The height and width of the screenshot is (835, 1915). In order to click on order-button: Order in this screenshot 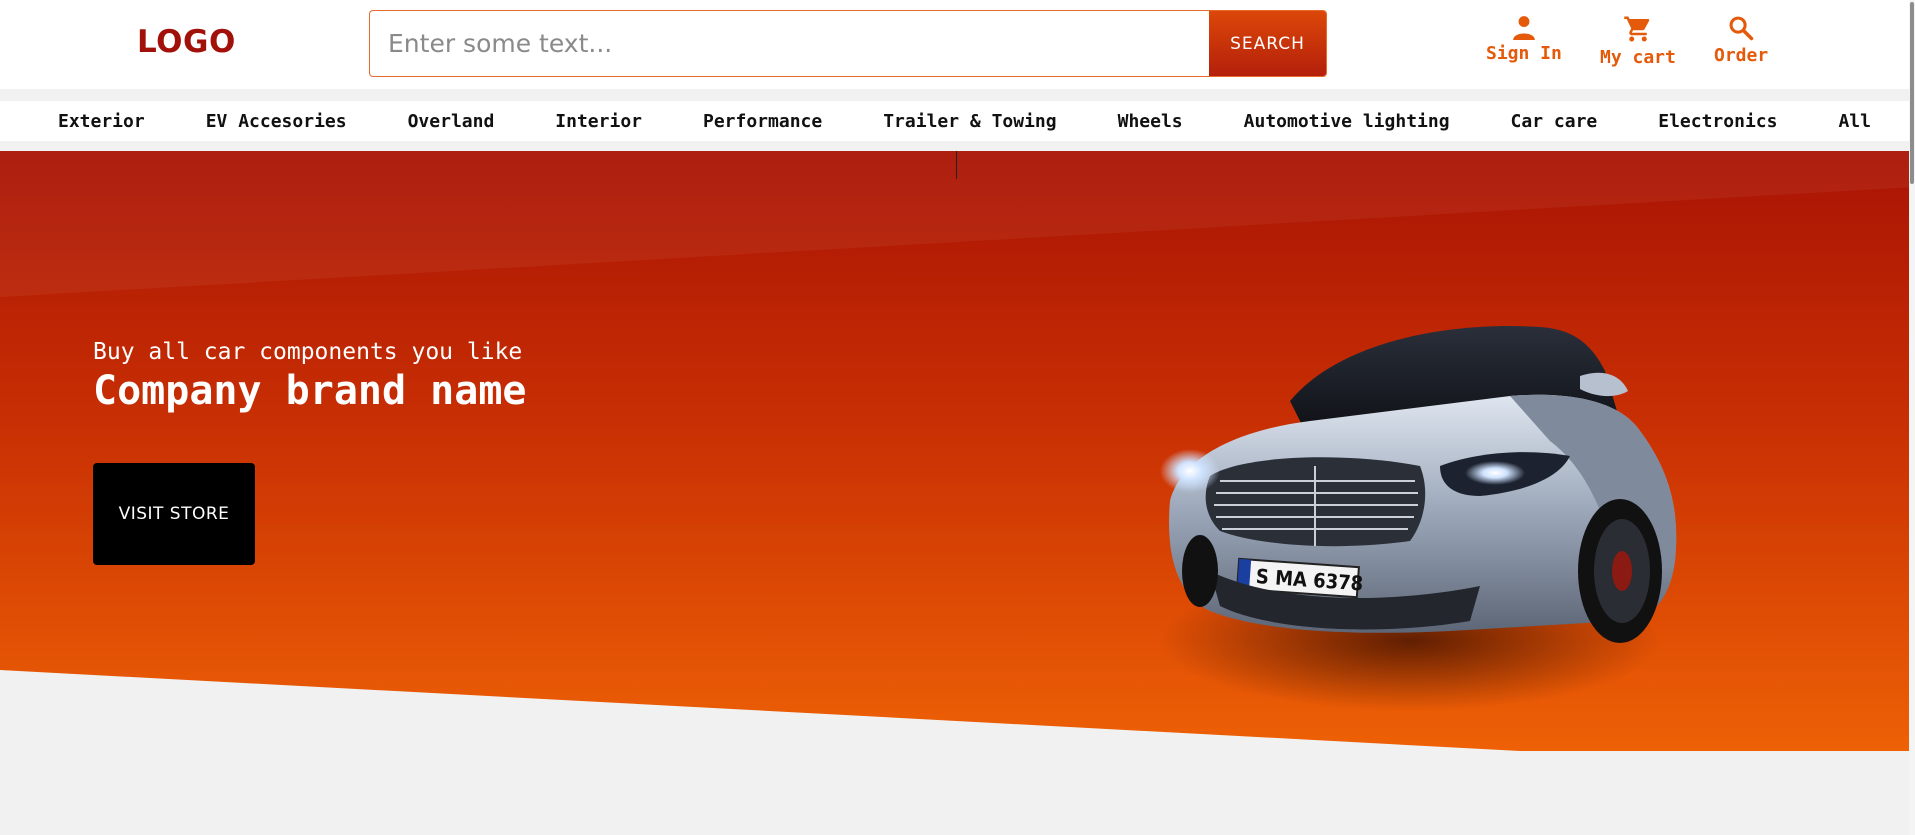, I will do `click(1741, 40)`.